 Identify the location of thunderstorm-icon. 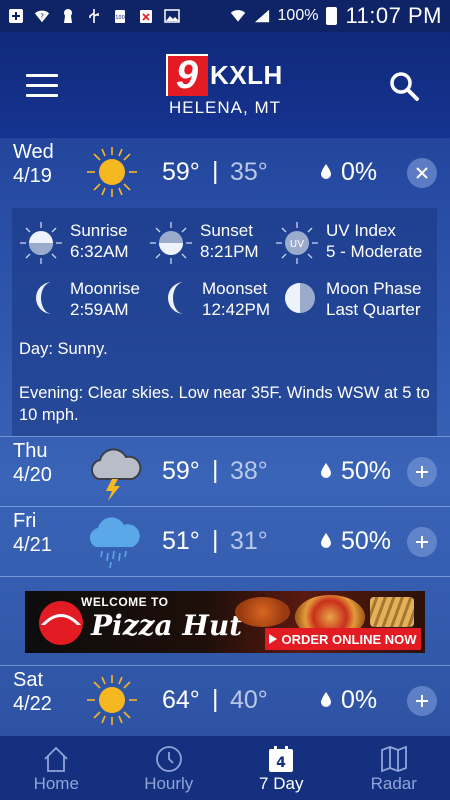
(114, 473).